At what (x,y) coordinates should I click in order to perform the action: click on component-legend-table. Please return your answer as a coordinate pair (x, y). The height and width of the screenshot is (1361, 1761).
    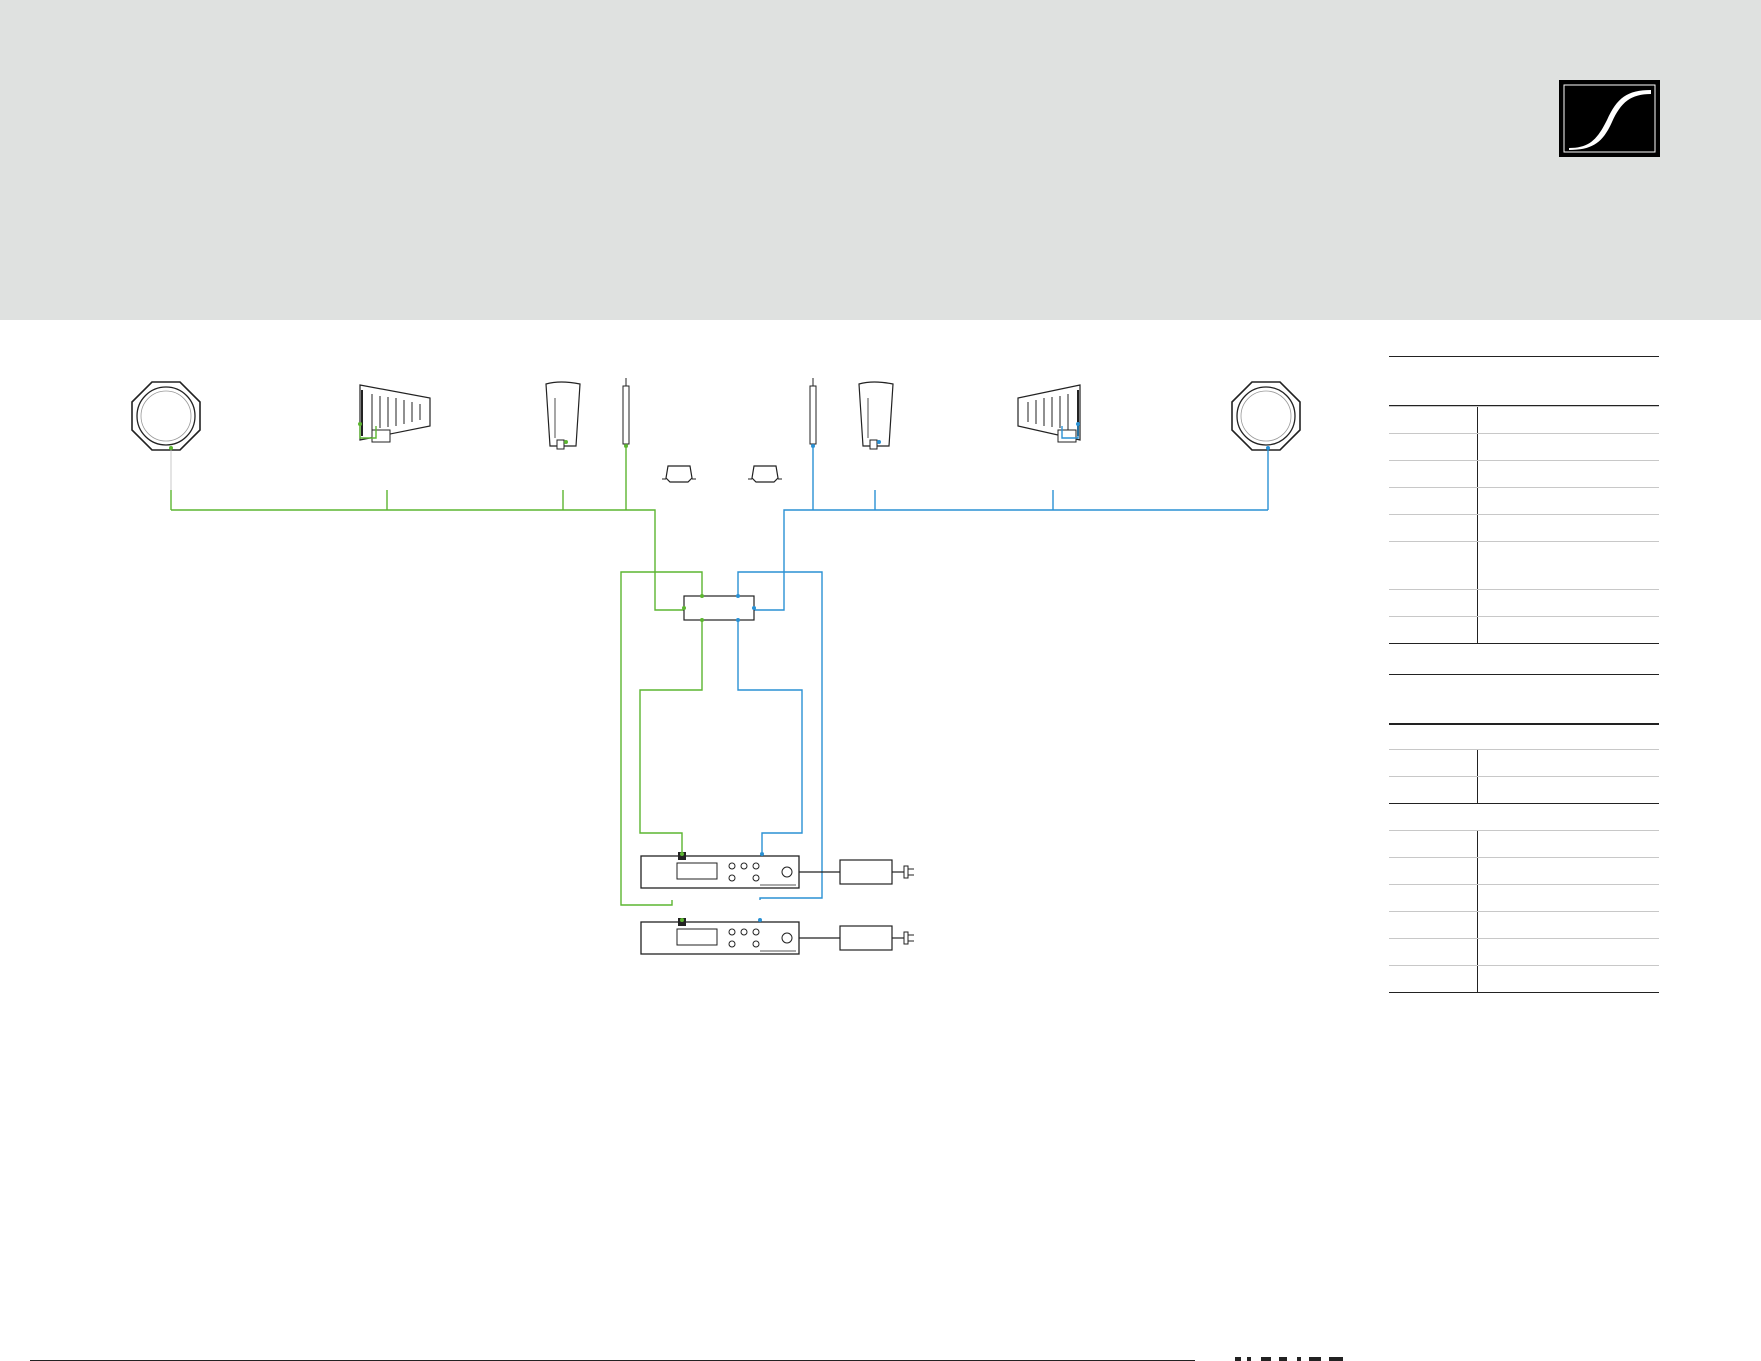
    Looking at the image, I should click on (1524, 674).